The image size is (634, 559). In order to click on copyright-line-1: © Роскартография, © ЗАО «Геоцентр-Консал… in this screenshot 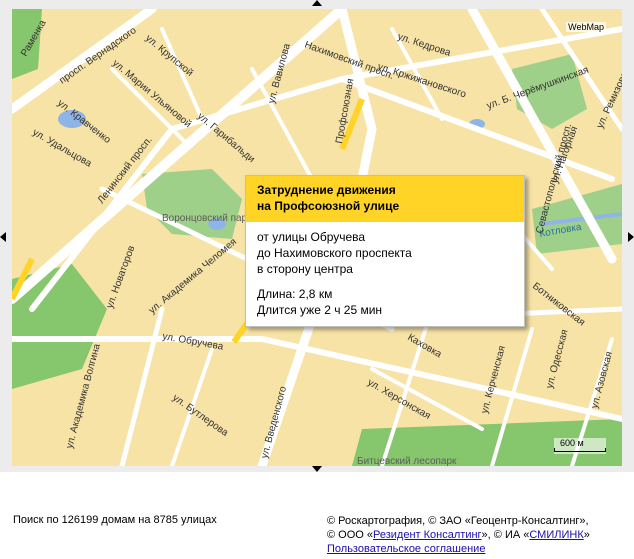, I will do `click(458, 521)`.